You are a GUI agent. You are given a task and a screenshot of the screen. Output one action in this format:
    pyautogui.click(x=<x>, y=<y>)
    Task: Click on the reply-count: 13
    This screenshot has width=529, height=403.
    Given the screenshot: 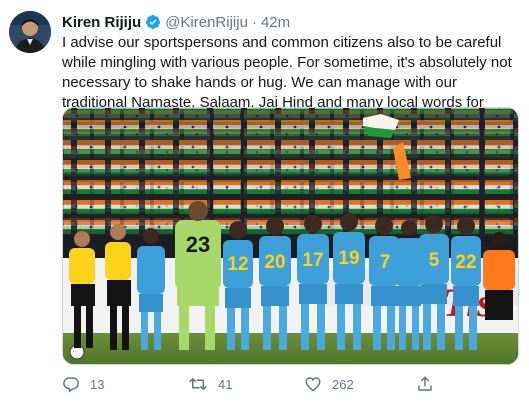 What is the action you would take?
    pyautogui.click(x=97, y=384)
    